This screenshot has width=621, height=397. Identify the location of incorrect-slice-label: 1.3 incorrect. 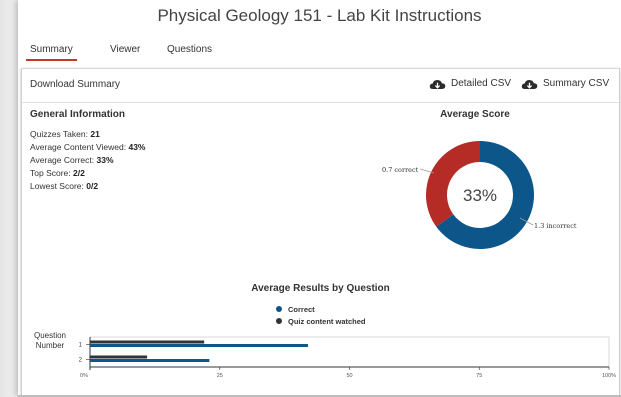
(555, 226).